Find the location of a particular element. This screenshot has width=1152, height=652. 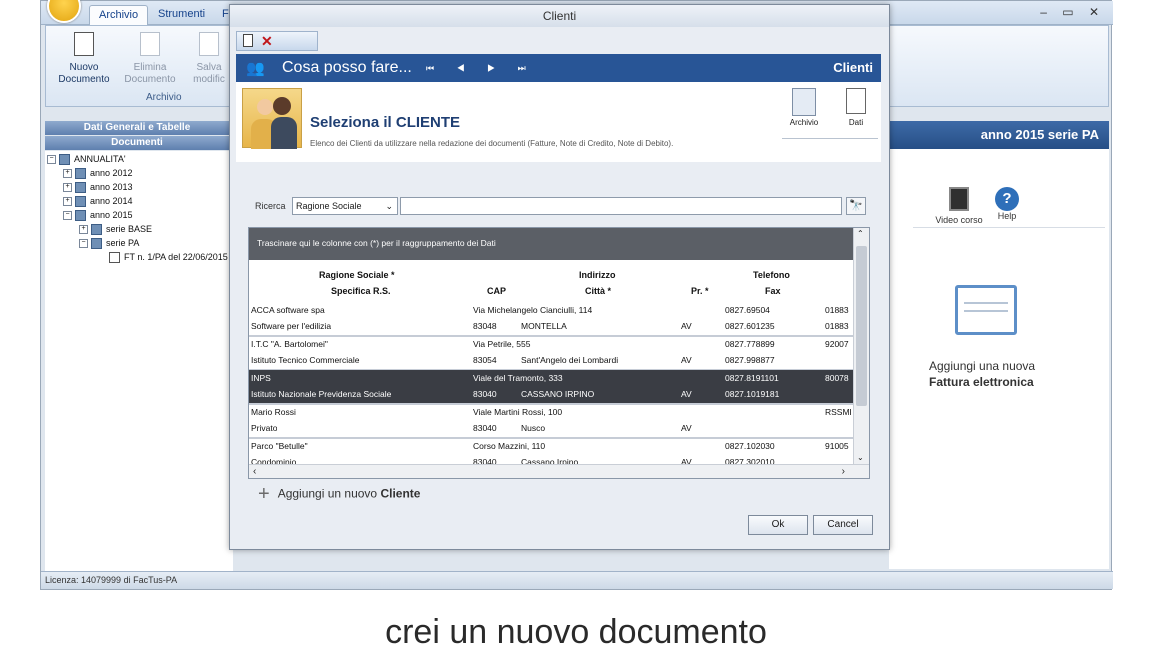

add-cliente-button: + Aggiungi un nuovo Cliente is located at coordinates (339, 494).